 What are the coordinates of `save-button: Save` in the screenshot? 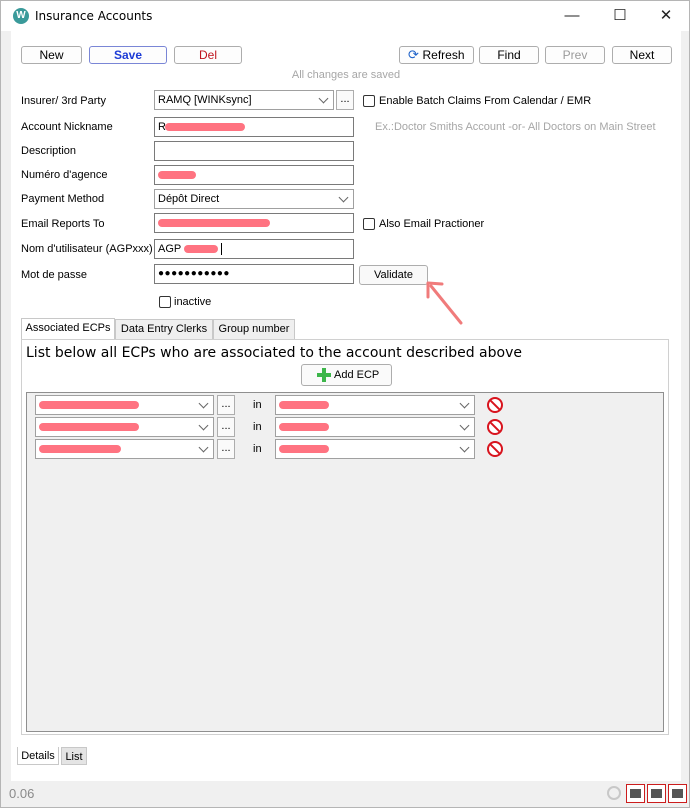 It's located at (128, 55).